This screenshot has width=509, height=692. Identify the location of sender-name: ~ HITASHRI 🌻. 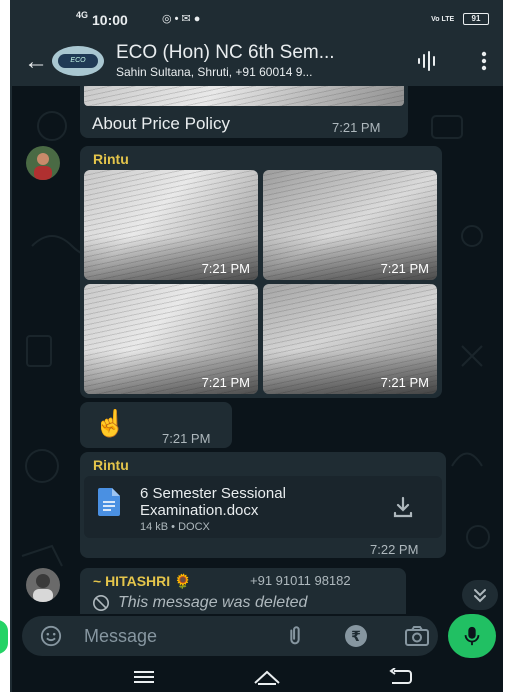
(142, 581).